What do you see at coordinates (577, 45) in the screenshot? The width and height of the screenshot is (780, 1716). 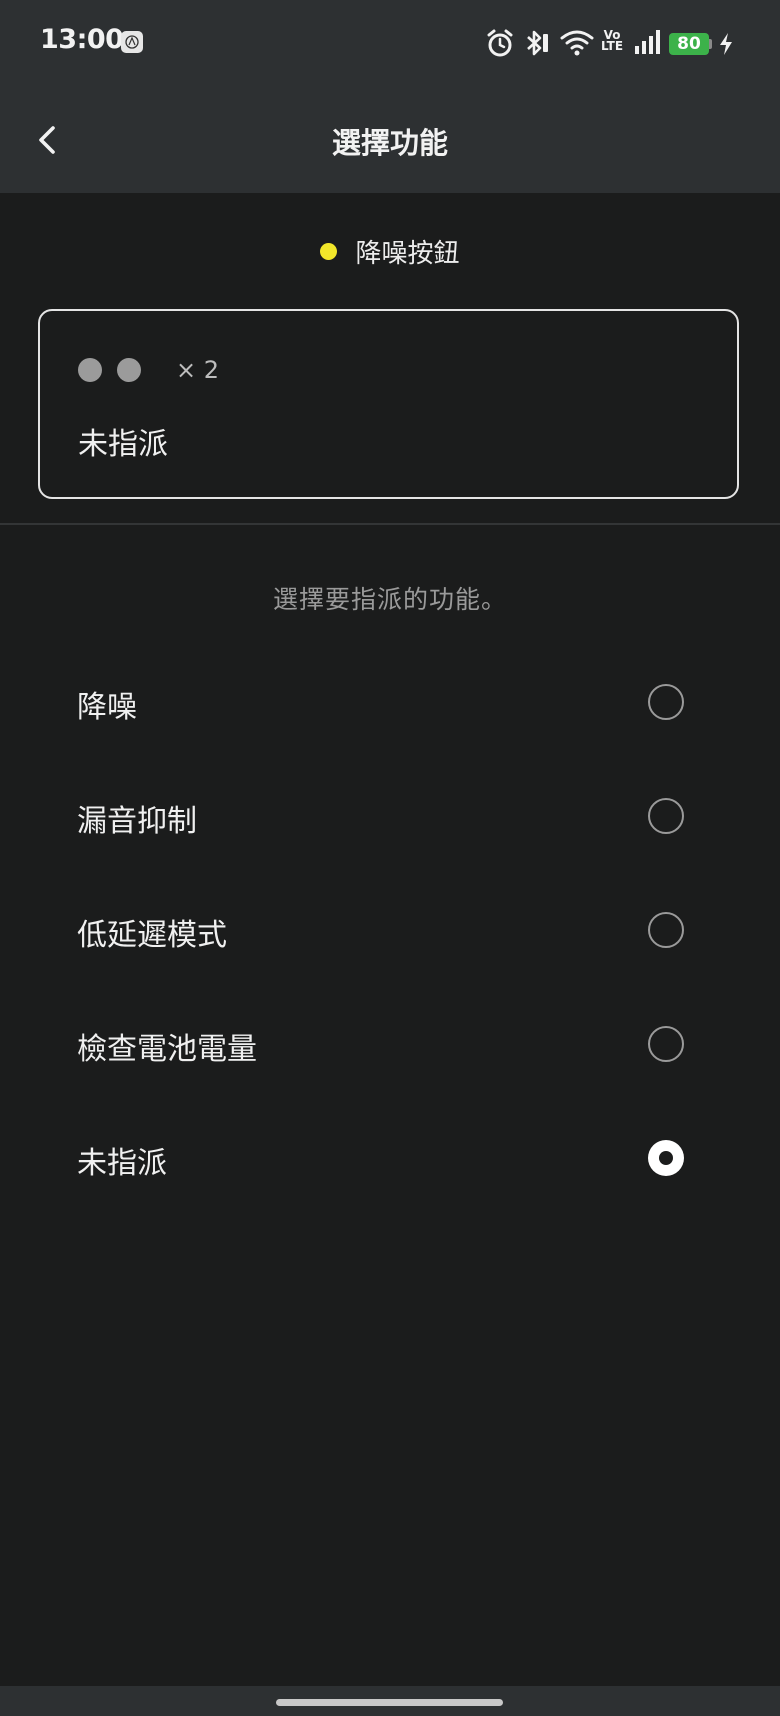 I see `wifi-icon` at bounding box center [577, 45].